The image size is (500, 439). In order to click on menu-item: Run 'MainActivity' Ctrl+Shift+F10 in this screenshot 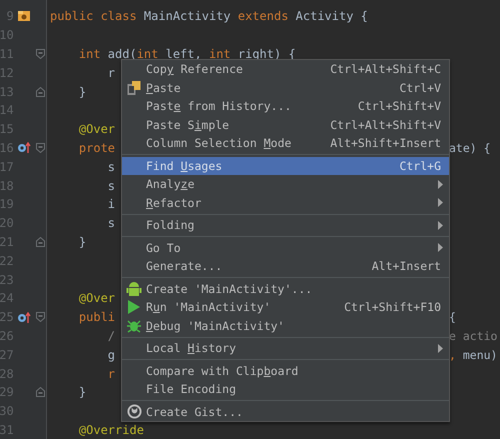, I will do `click(285, 307)`.